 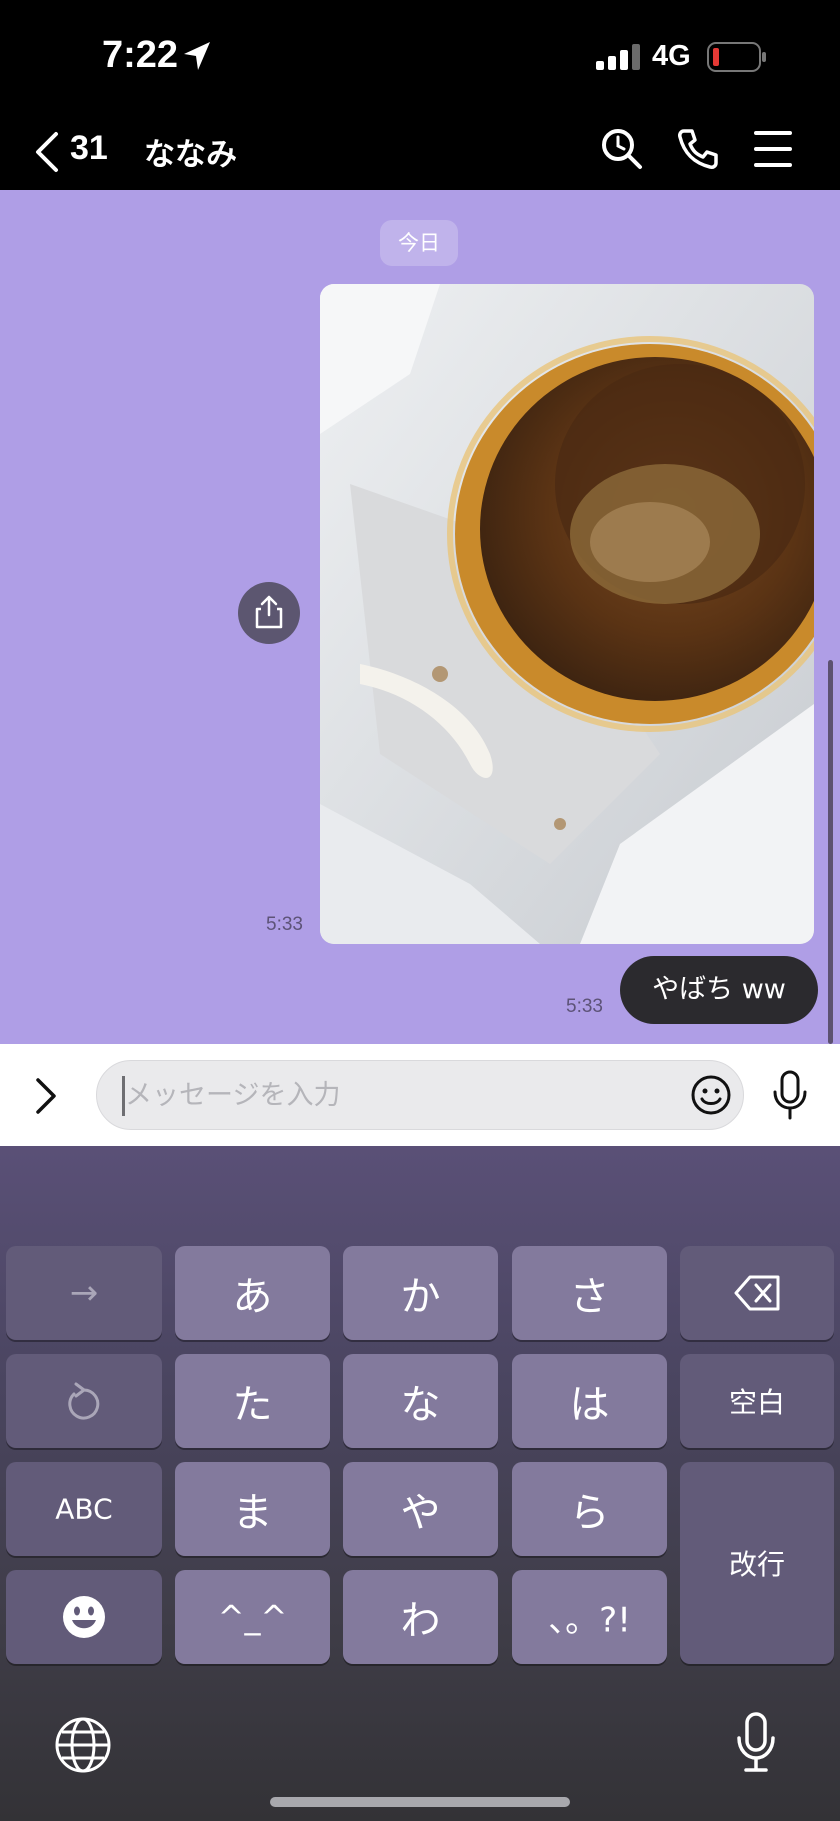 What do you see at coordinates (736, 57) in the screenshot?
I see `battery-icon` at bounding box center [736, 57].